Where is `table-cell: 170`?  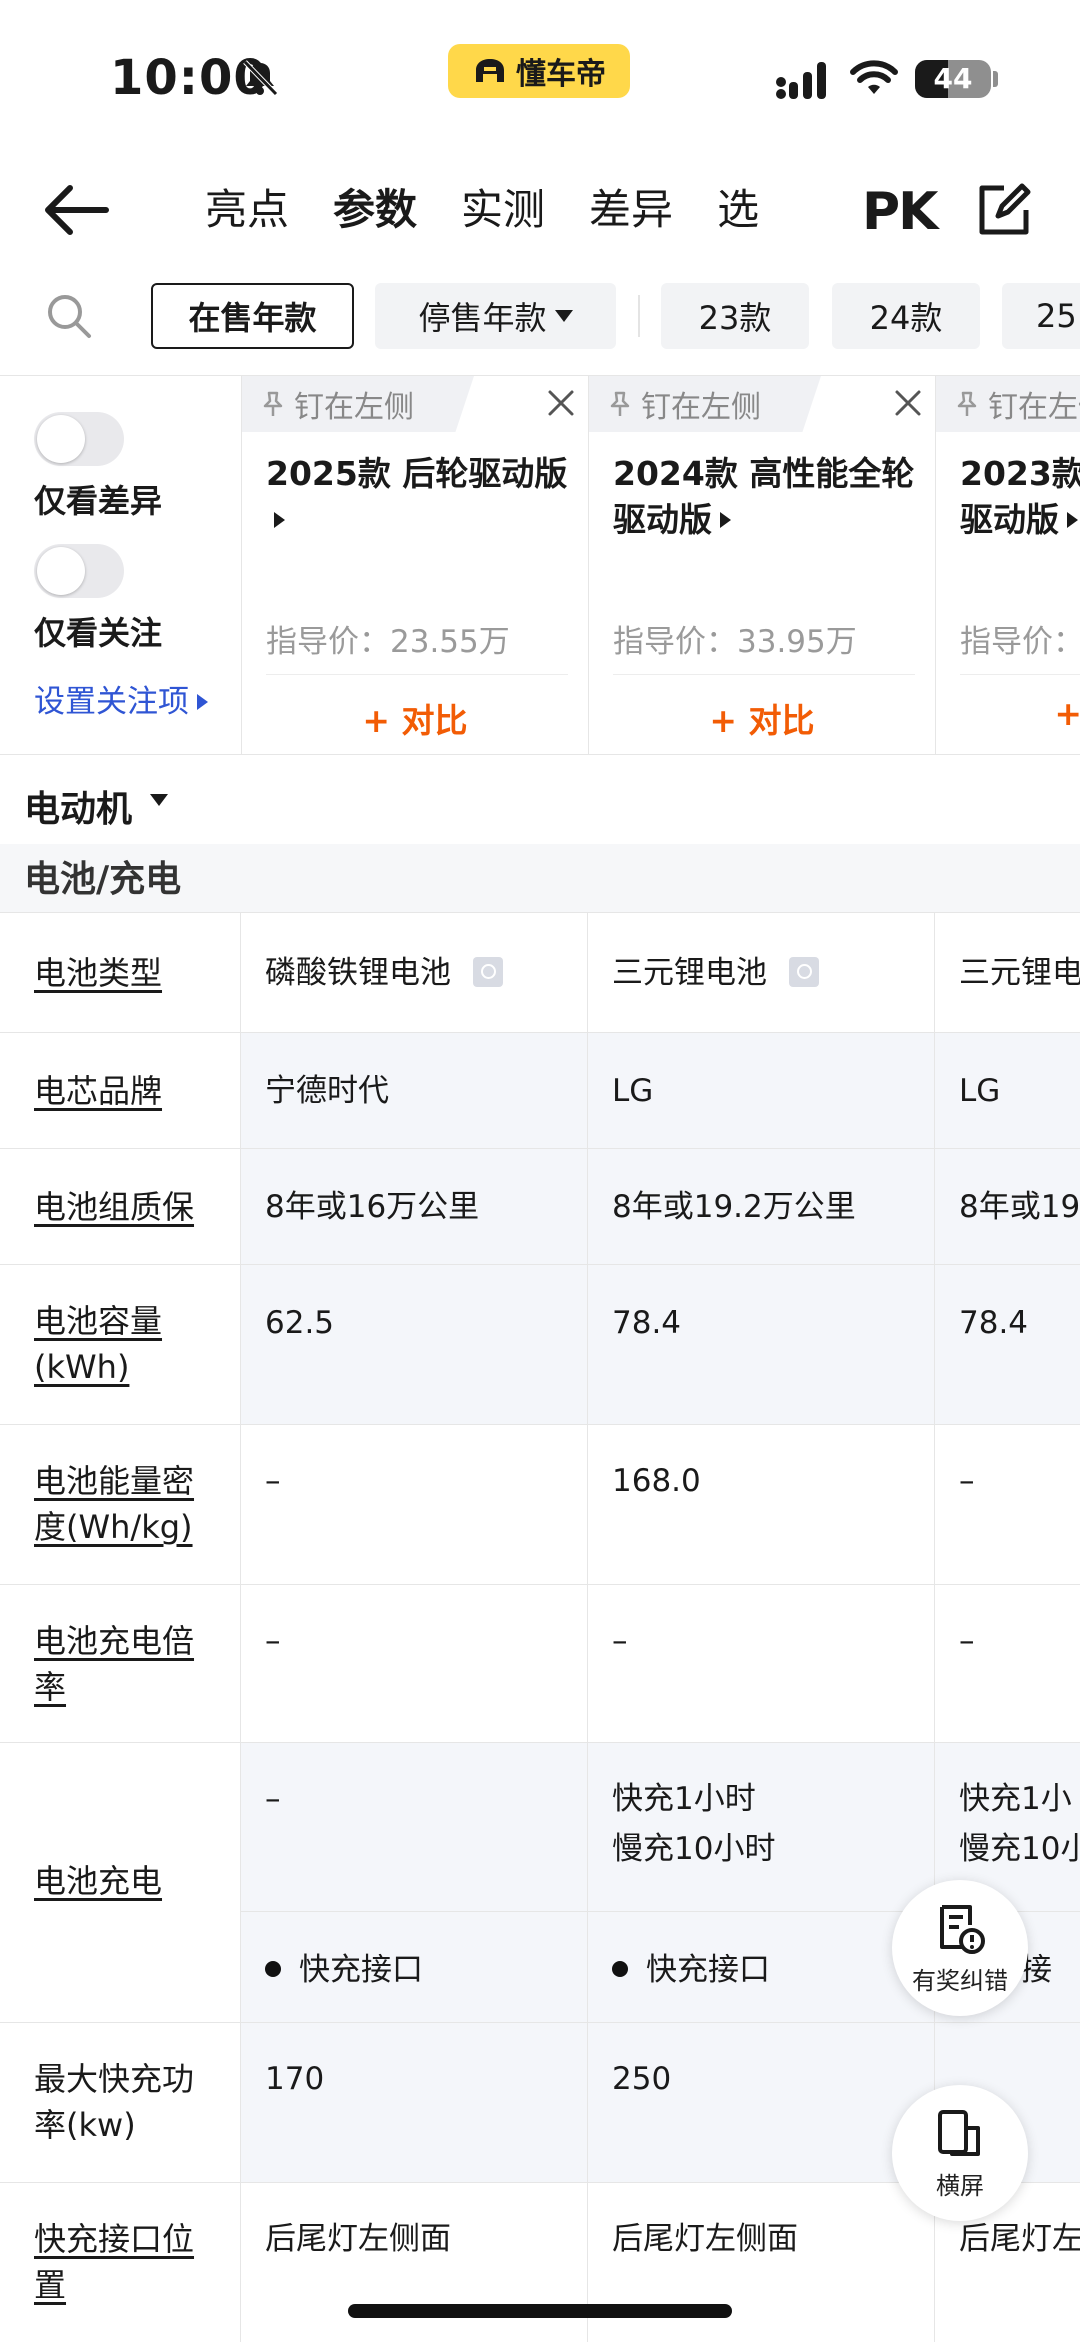 table-cell: 170 is located at coordinates (414, 2102).